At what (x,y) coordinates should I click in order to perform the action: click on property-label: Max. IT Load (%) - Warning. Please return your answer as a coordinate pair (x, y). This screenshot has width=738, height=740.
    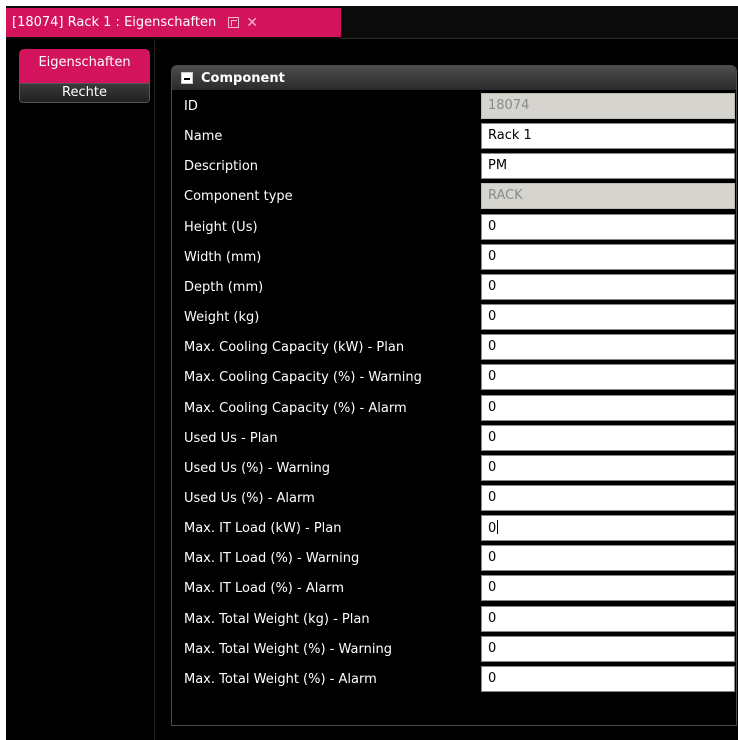
    Looking at the image, I should click on (272, 559).